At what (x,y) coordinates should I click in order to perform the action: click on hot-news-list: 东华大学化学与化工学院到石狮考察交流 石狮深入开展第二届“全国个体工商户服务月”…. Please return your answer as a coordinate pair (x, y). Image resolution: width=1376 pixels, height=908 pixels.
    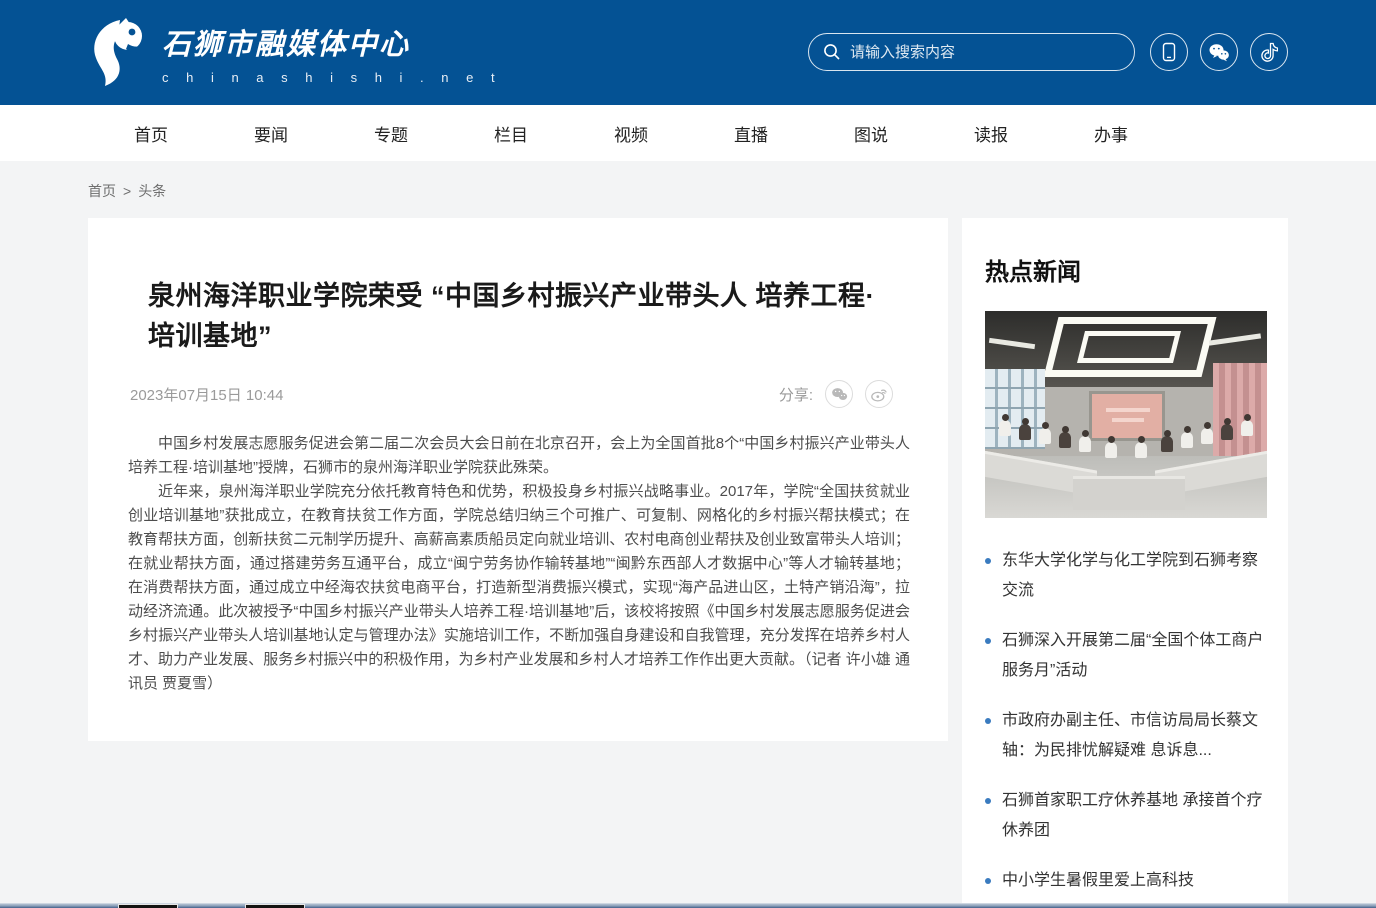
    Looking at the image, I should click on (1127, 721).